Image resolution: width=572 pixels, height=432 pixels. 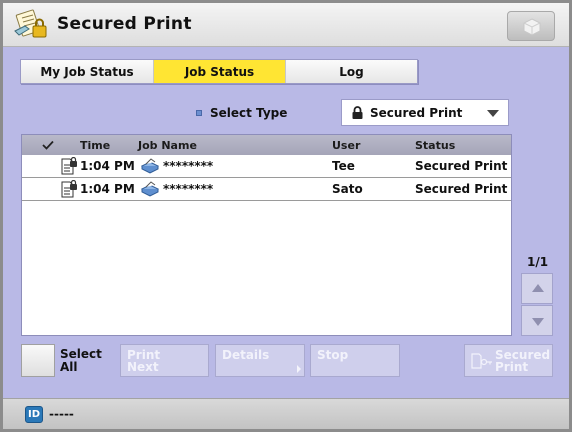 I want to click on select-all-line2: All, so click(x=69, y=367).